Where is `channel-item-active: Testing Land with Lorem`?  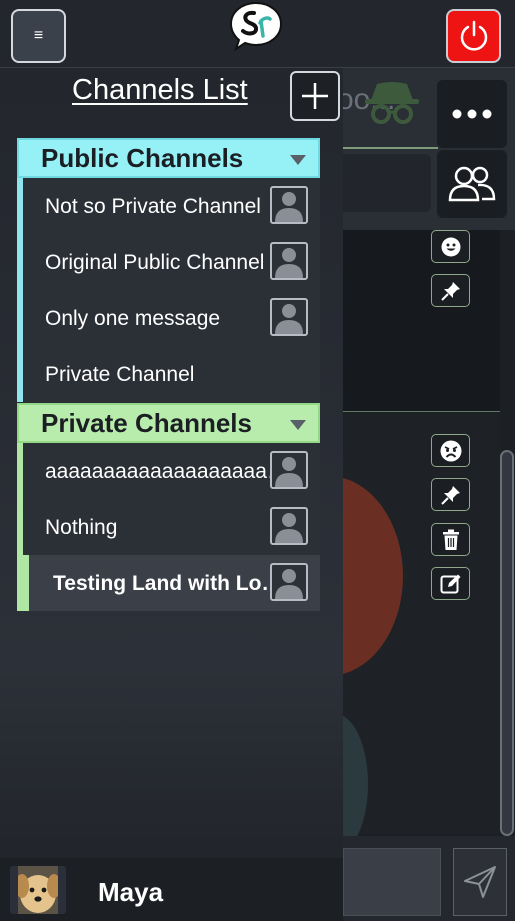
channel-item-active: Testing Land with Lorem is located at coordinates (168, 583).